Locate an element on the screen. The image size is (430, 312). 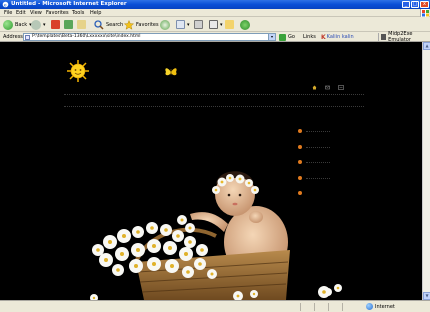
address-dropdown-icon: ▾ is located at coordinates (271, 37).